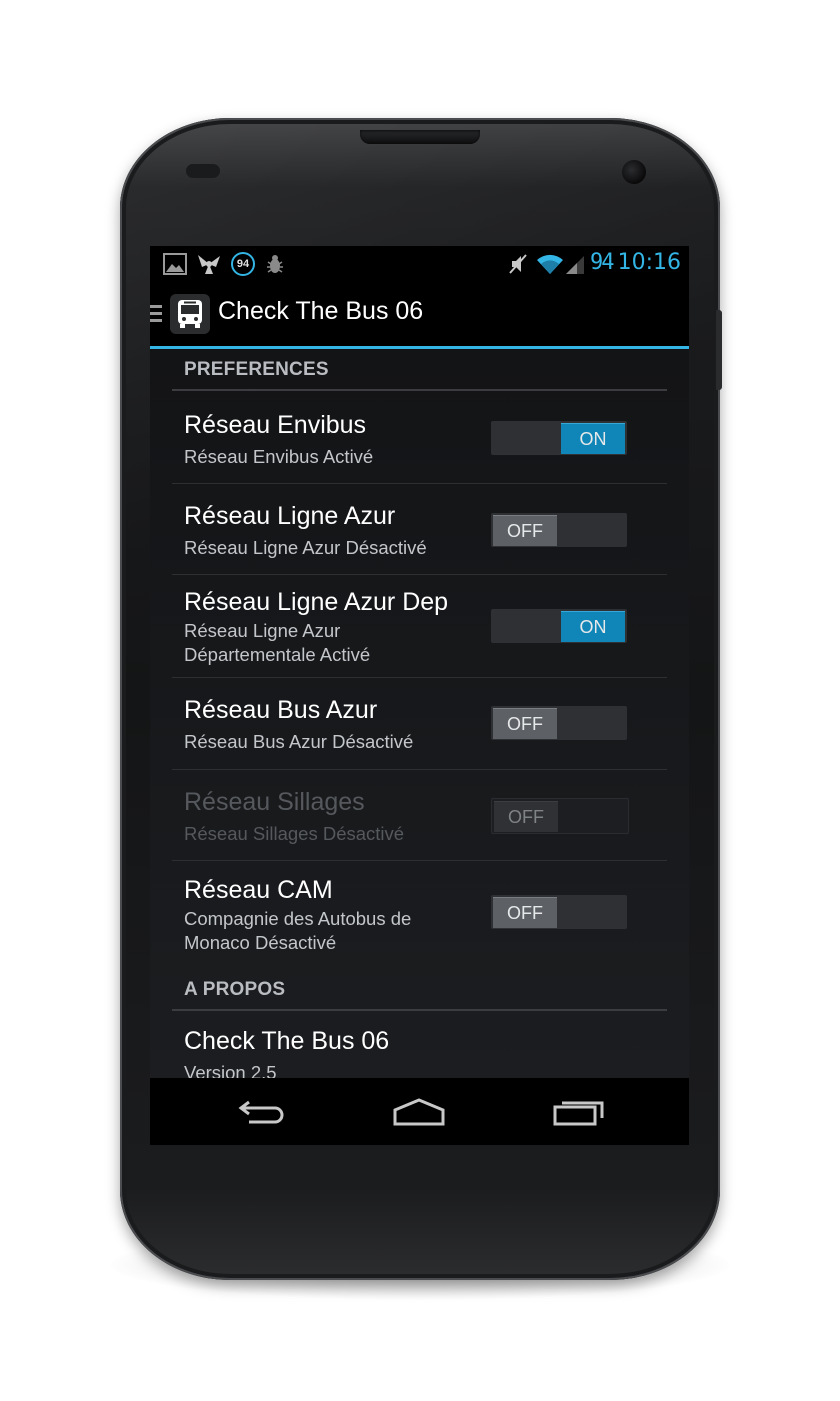  Describe the element at coordinates (235, 989) in the screenshot. I see `section-header-label: A PROPOS` at that location.